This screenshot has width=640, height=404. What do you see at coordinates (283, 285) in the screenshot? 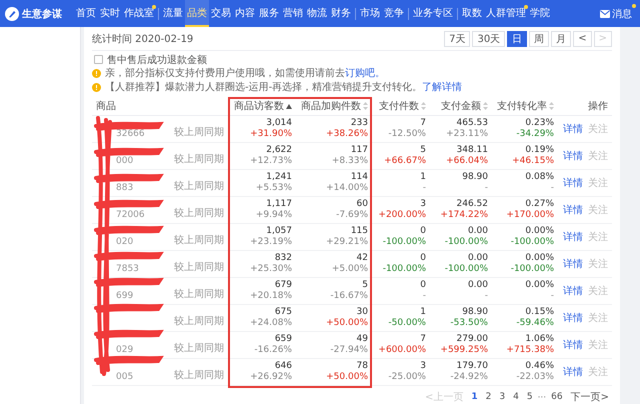
I see `metric-value: 679` at bounding box center [283, 285].